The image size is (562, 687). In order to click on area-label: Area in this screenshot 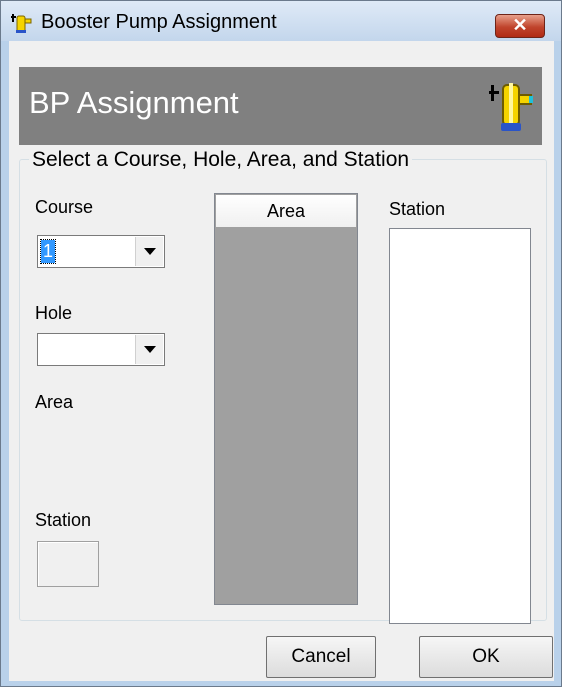, I will do `click(54, 402)`.